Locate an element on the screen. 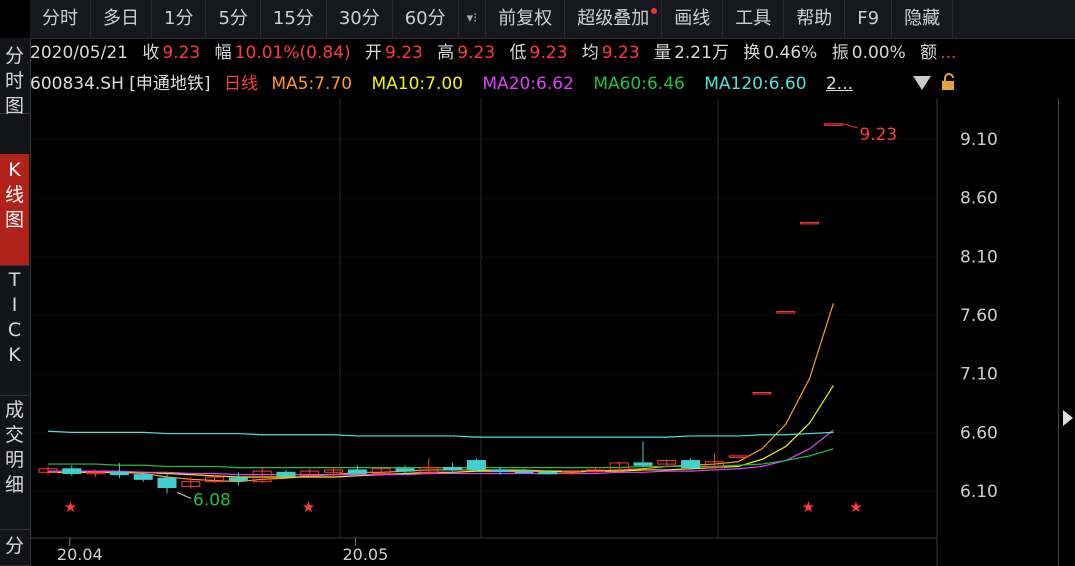  x-tick-label: 20.04 is located at coordinates (80, 554).